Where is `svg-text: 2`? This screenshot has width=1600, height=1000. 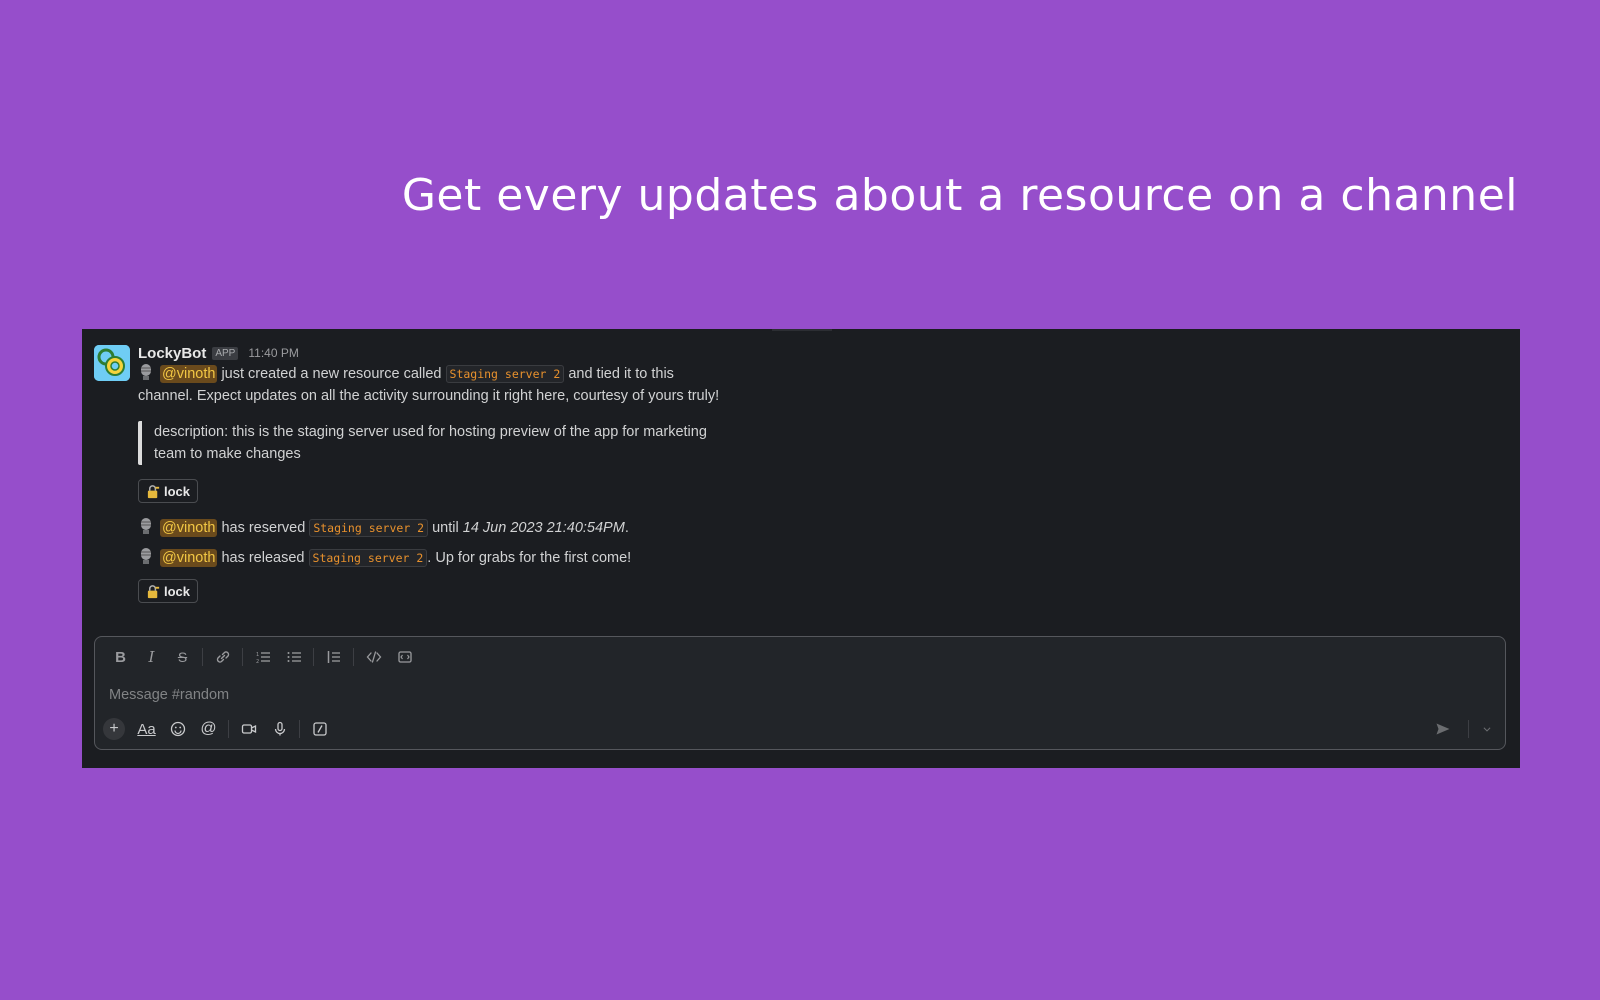 svg-text: 2 is located at coordinates (257, 662).